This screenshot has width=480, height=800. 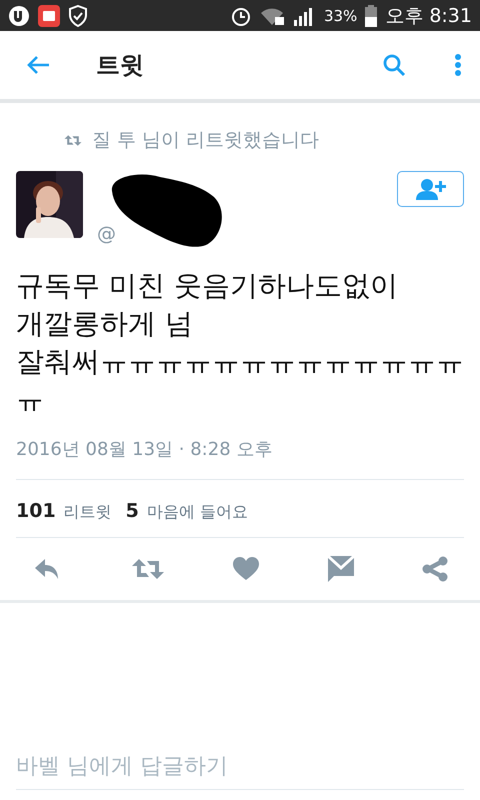 I want to click on heart-icon, so click(x=246, y=569).